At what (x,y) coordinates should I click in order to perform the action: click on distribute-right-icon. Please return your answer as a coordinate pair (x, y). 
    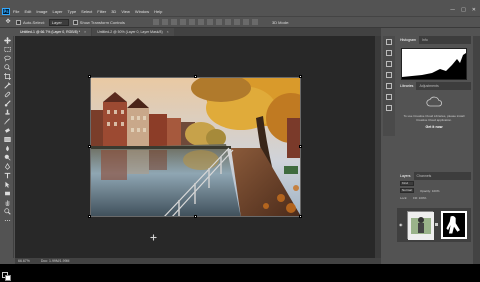
    Looking at the image, I should click on (254, 22).